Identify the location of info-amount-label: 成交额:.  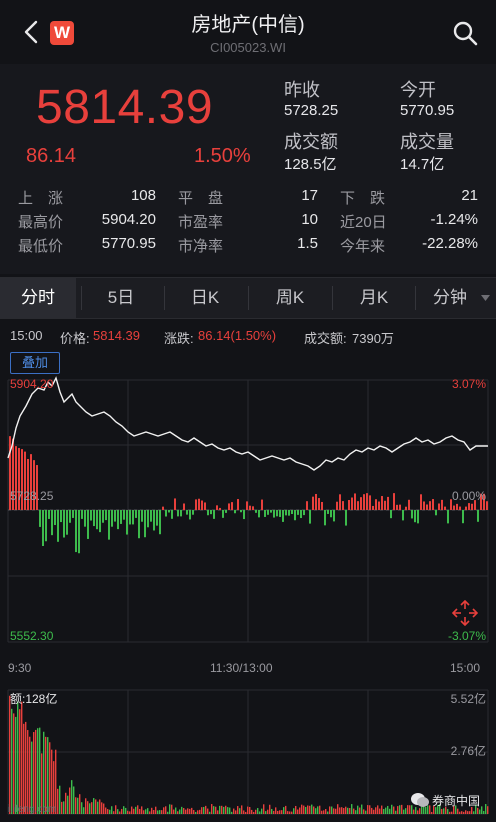
(325, 338).